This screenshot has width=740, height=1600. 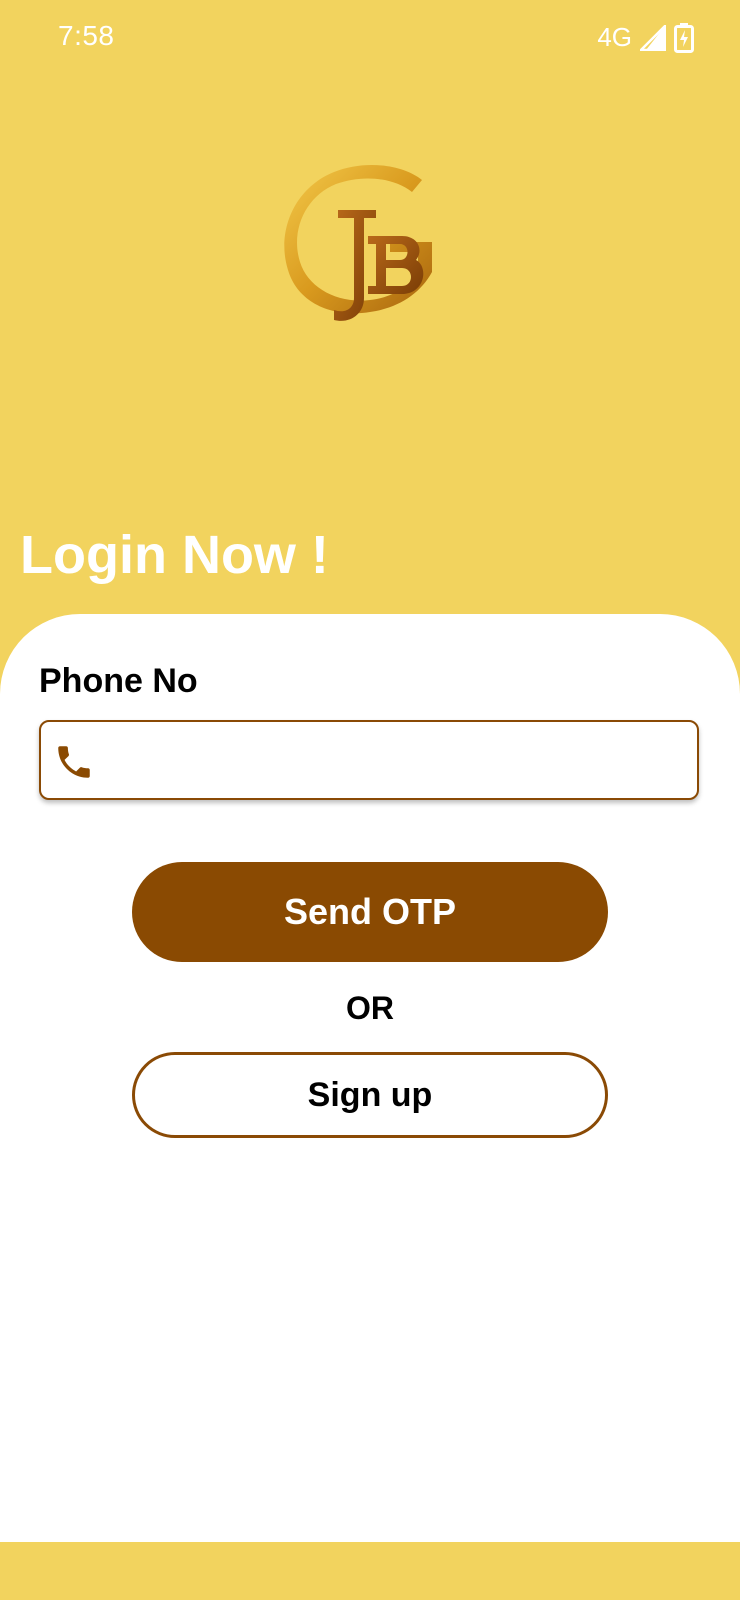 I want to click on phone-field, so click(x=369, y=760).